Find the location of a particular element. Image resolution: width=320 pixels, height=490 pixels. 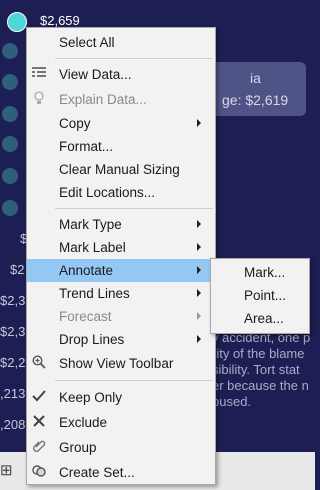

menu-item-drop-lines: Drop Lines is located at coordinates (121, 339).